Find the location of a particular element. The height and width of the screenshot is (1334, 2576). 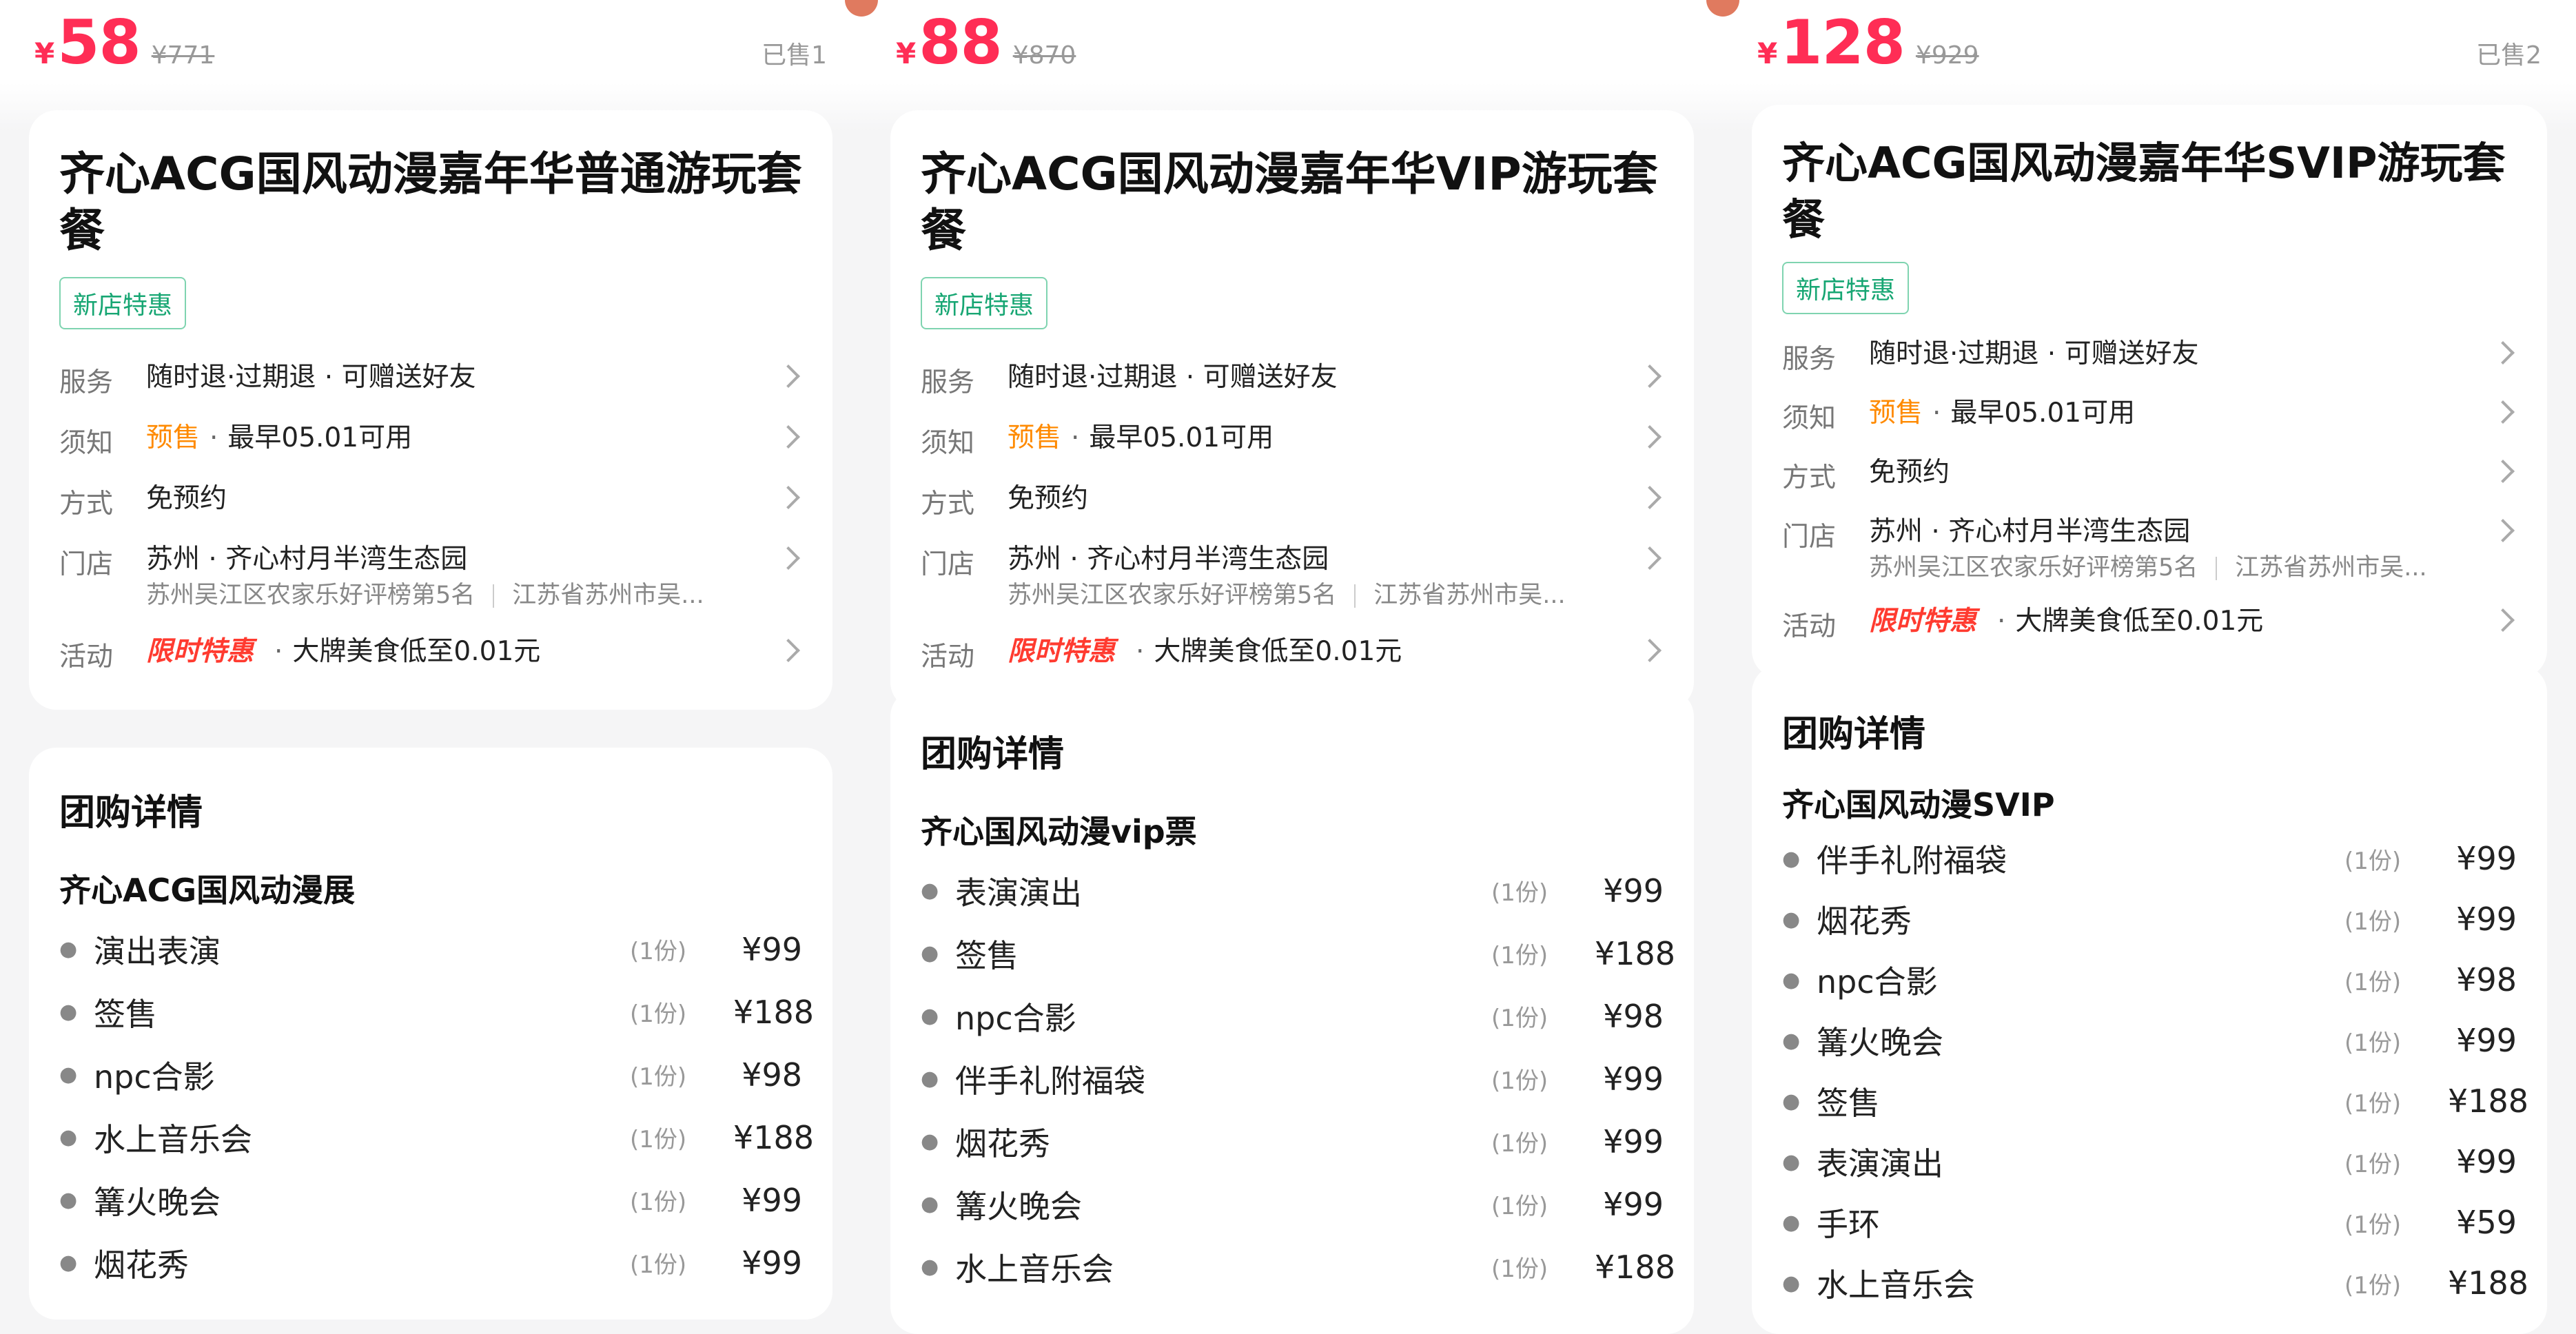

detail-heading: 团购详情 is located at coordinates (1854, 734).